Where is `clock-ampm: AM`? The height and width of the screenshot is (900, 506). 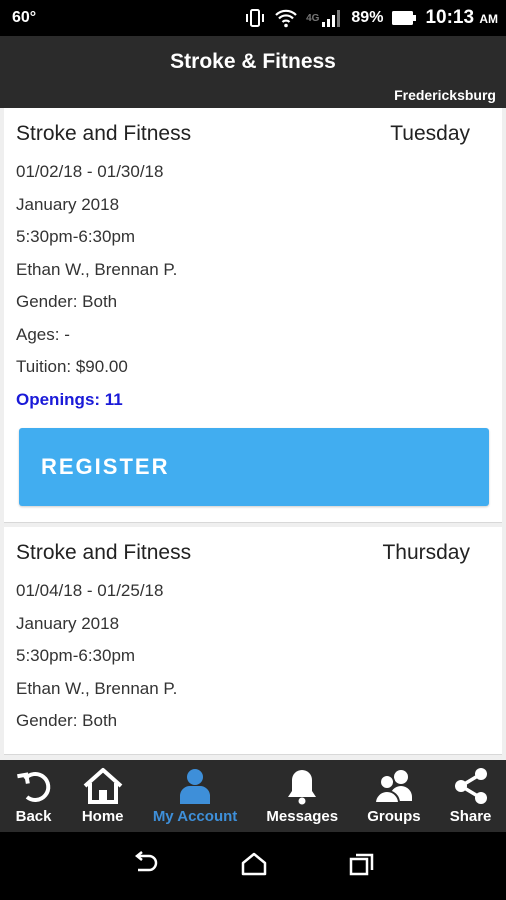 clock-ampm: AM is located at coordinates (488, 19).